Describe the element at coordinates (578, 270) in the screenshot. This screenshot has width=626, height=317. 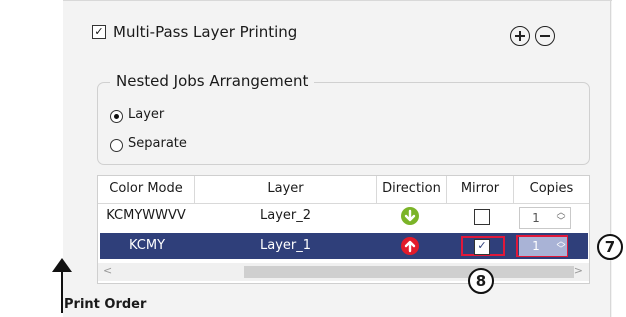
I see `scroll-right-icon: >` at that location.